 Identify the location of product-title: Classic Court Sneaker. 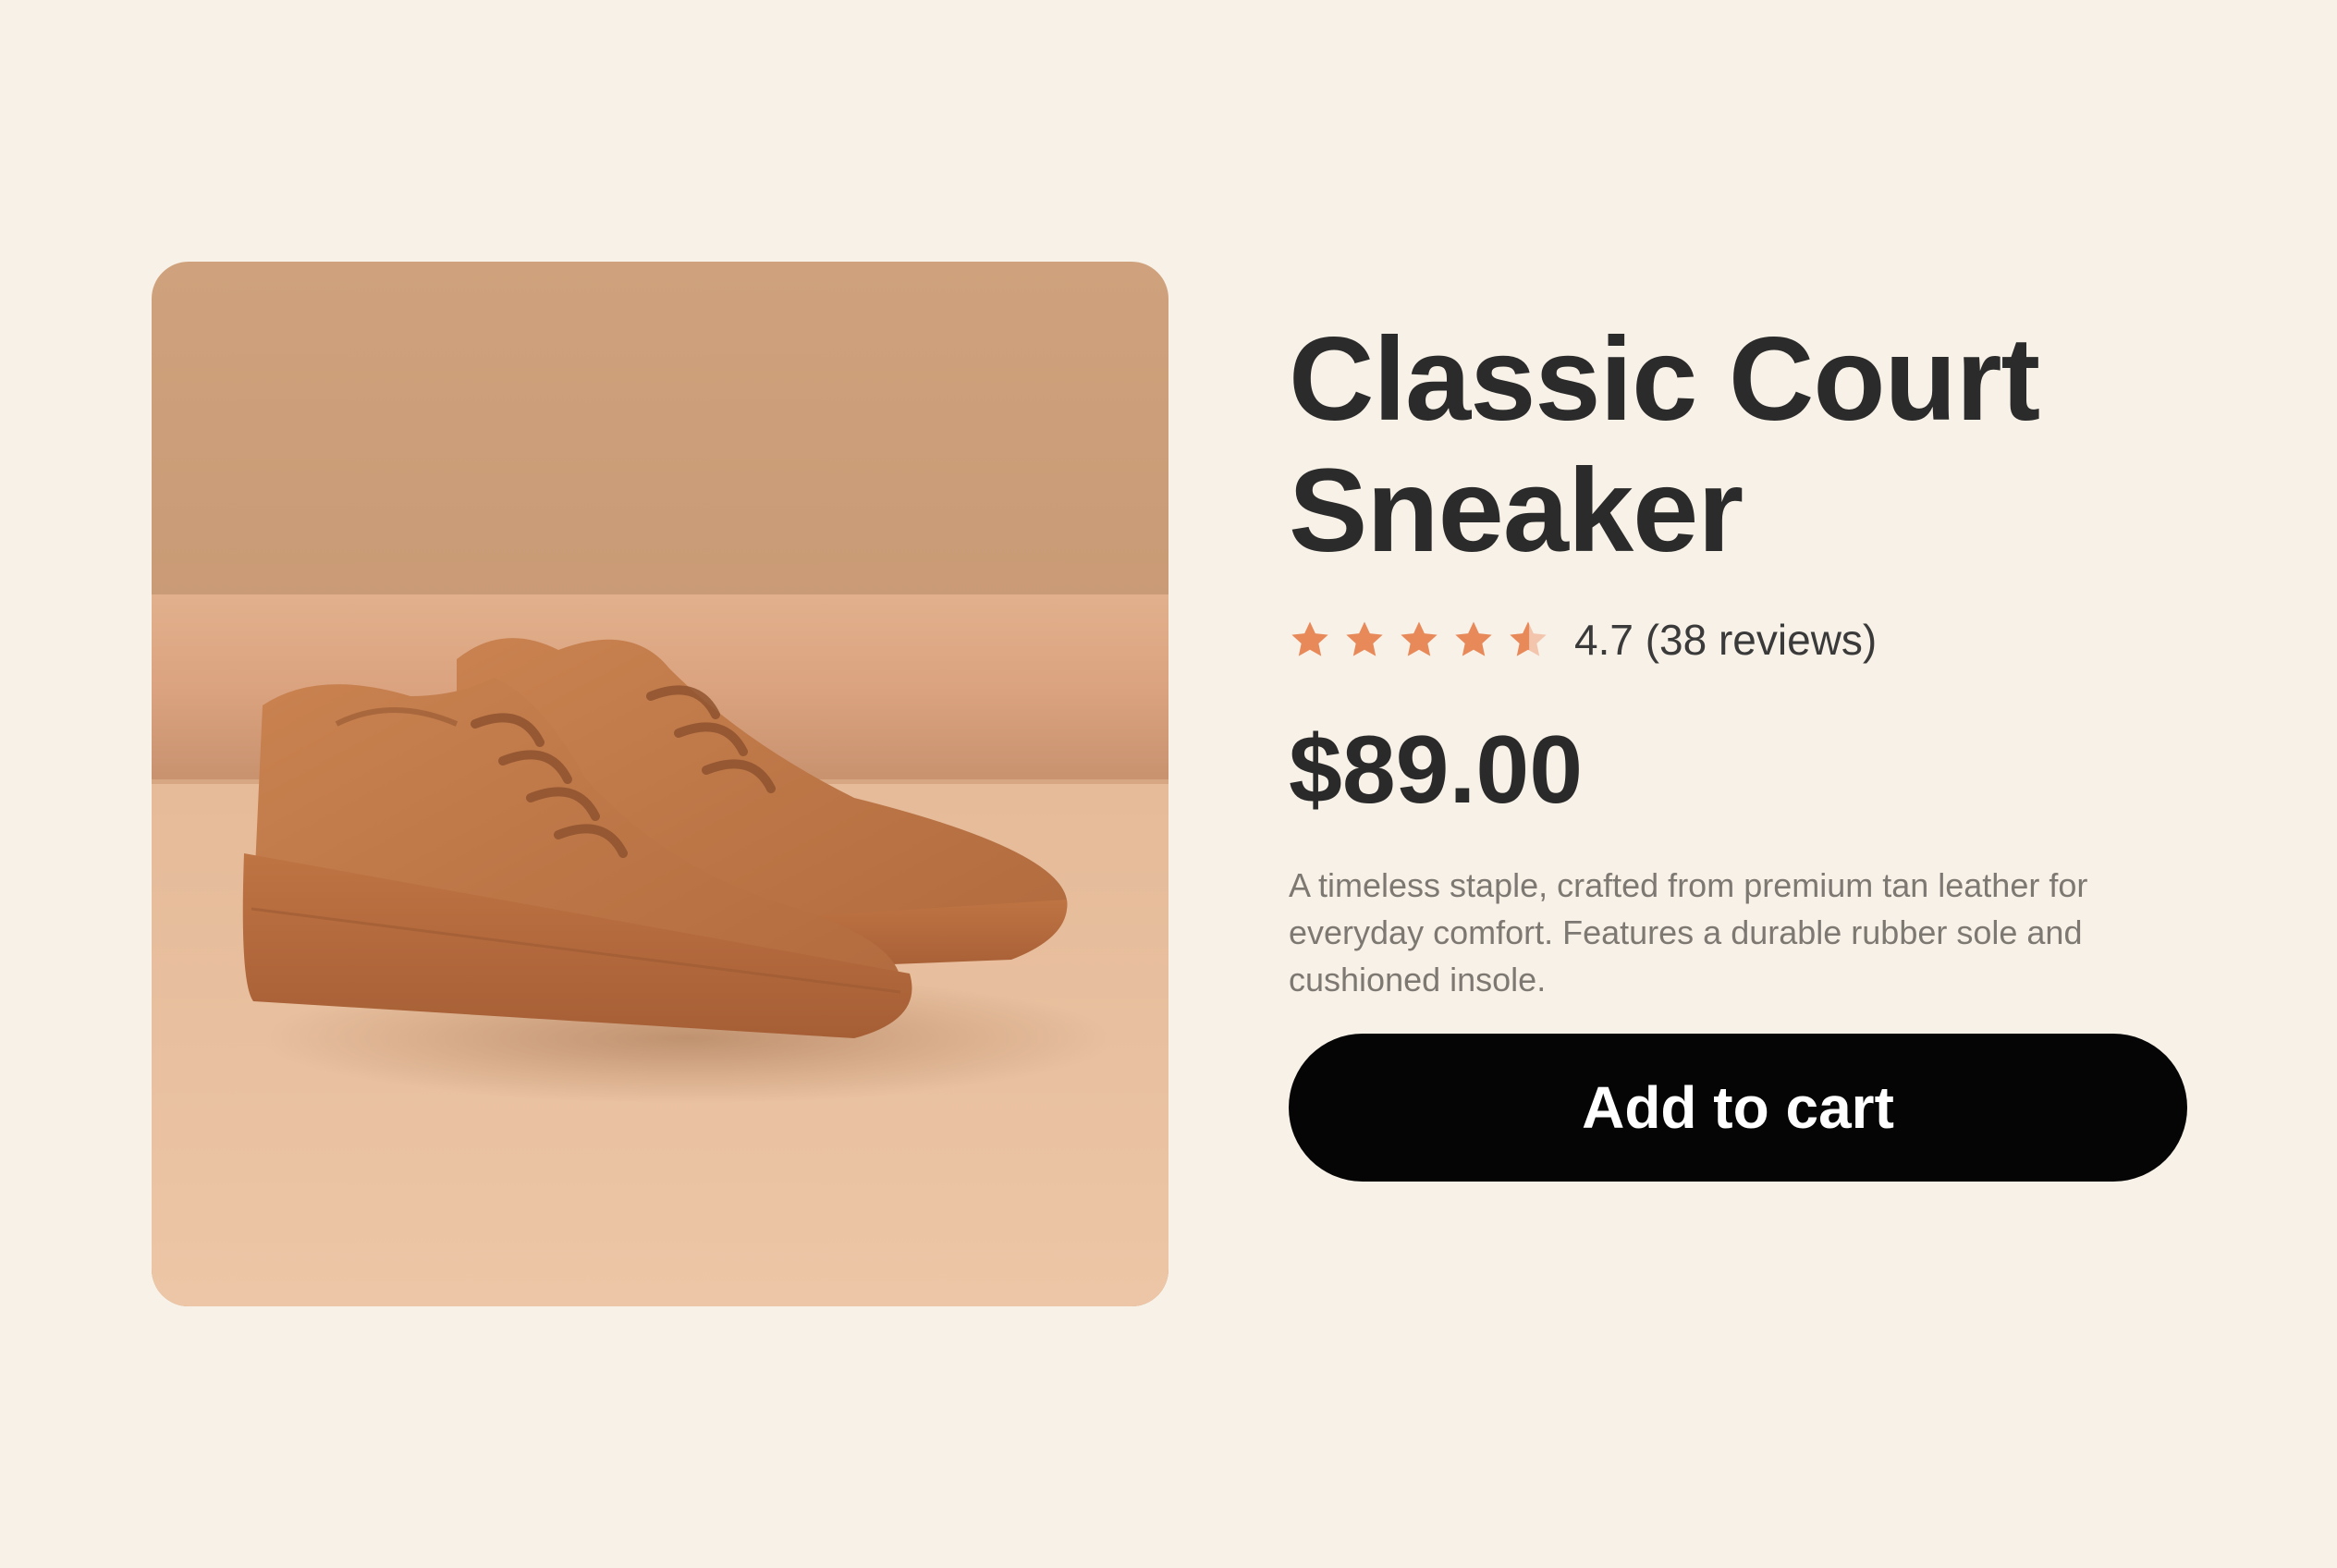
(1664, 445).